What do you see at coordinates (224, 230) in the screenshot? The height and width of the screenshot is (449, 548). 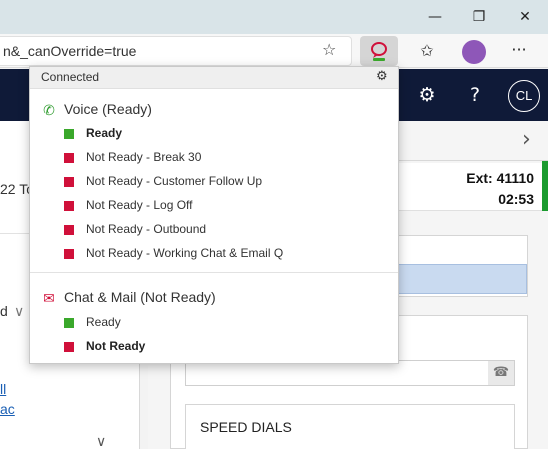 I see `presence-option: Not Ready - Outbound` at bounding box center [224, 230].